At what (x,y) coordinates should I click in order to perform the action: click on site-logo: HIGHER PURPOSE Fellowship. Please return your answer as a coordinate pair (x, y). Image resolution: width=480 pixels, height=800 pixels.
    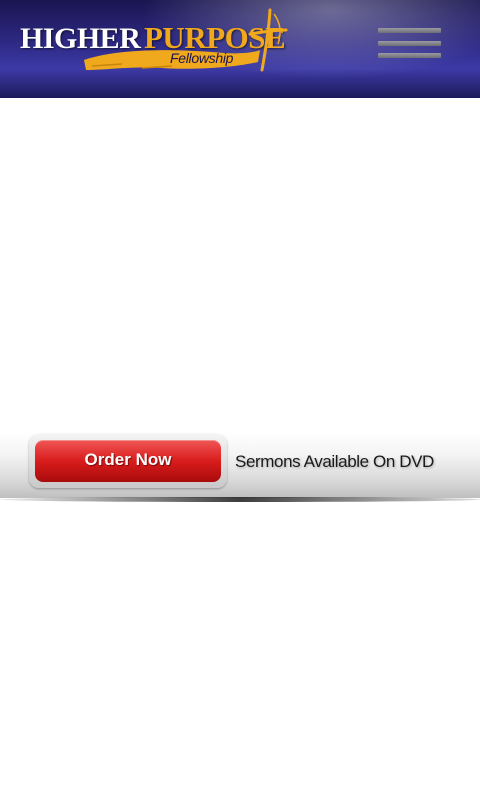
    Looking at the image, I should click on (153, 43).